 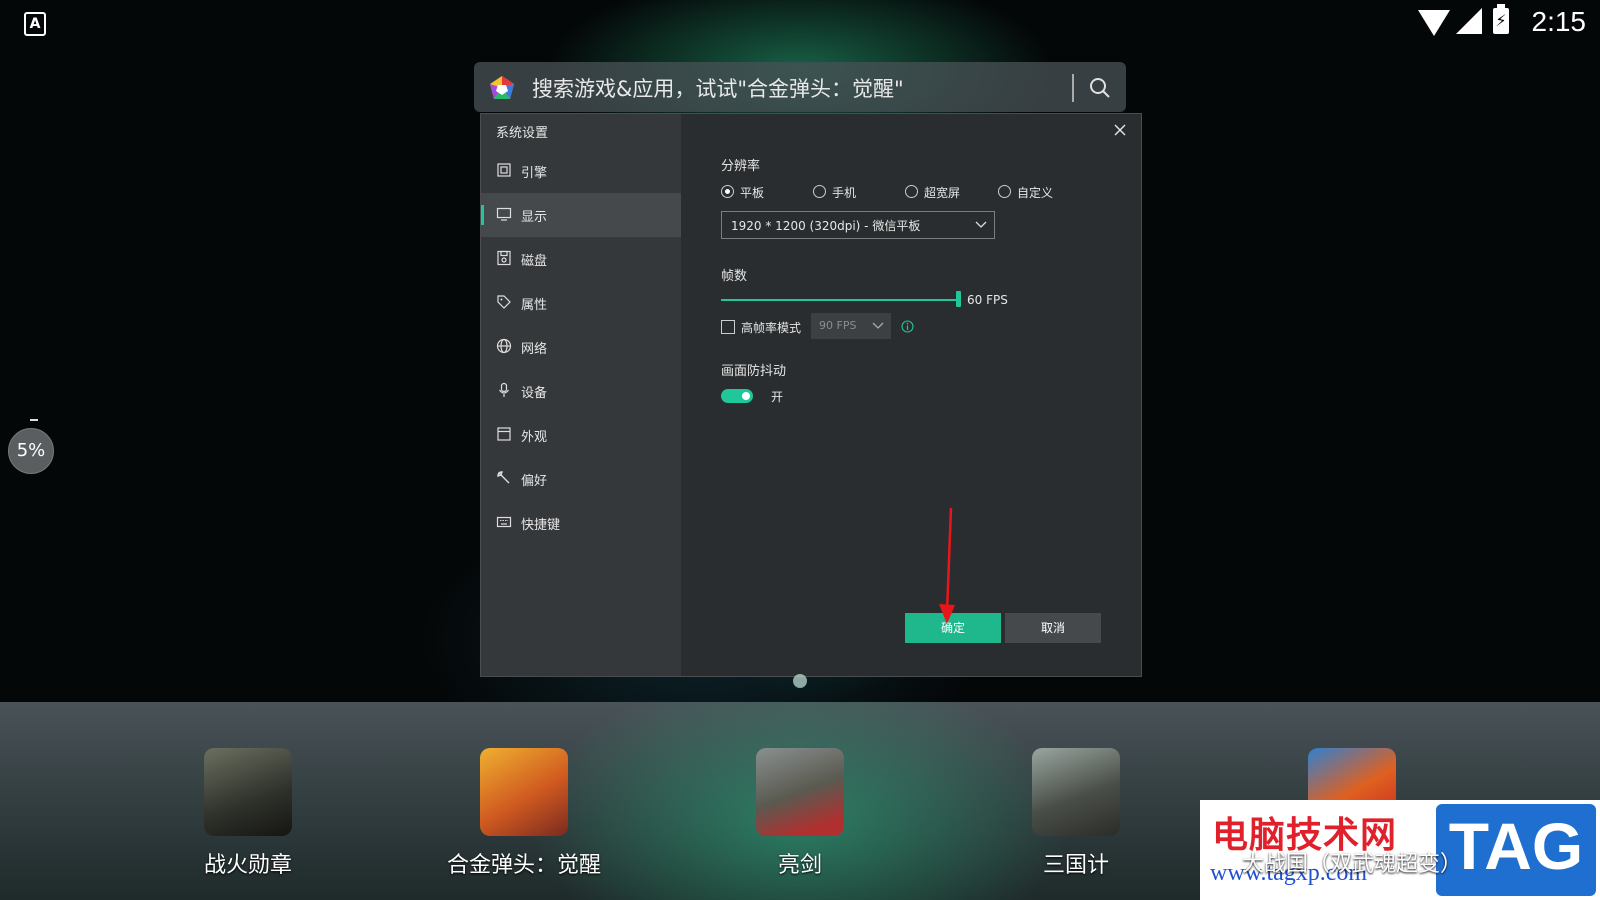 What do you see at coordinates (504, 214) in the screenshot?
I see `monitor-icon` at bounding box center [504, 214].